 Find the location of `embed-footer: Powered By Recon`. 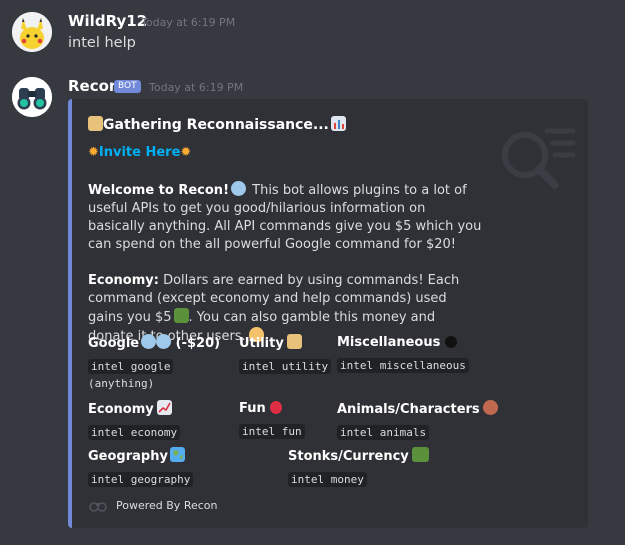

embed-footer: Powered By Recon is located at coordinates (152, 505).